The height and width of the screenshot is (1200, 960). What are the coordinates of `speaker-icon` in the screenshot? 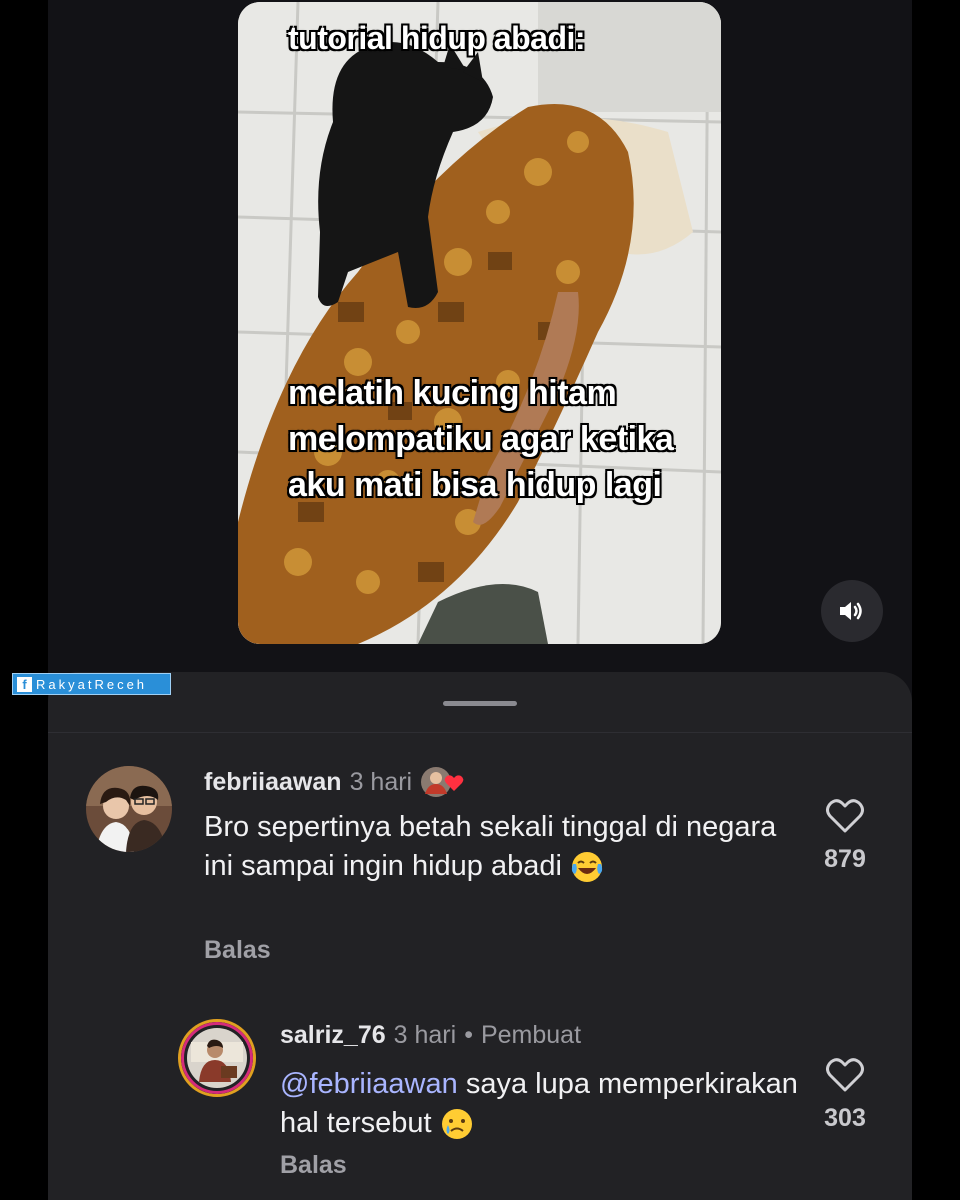 It's located at (851, 611).